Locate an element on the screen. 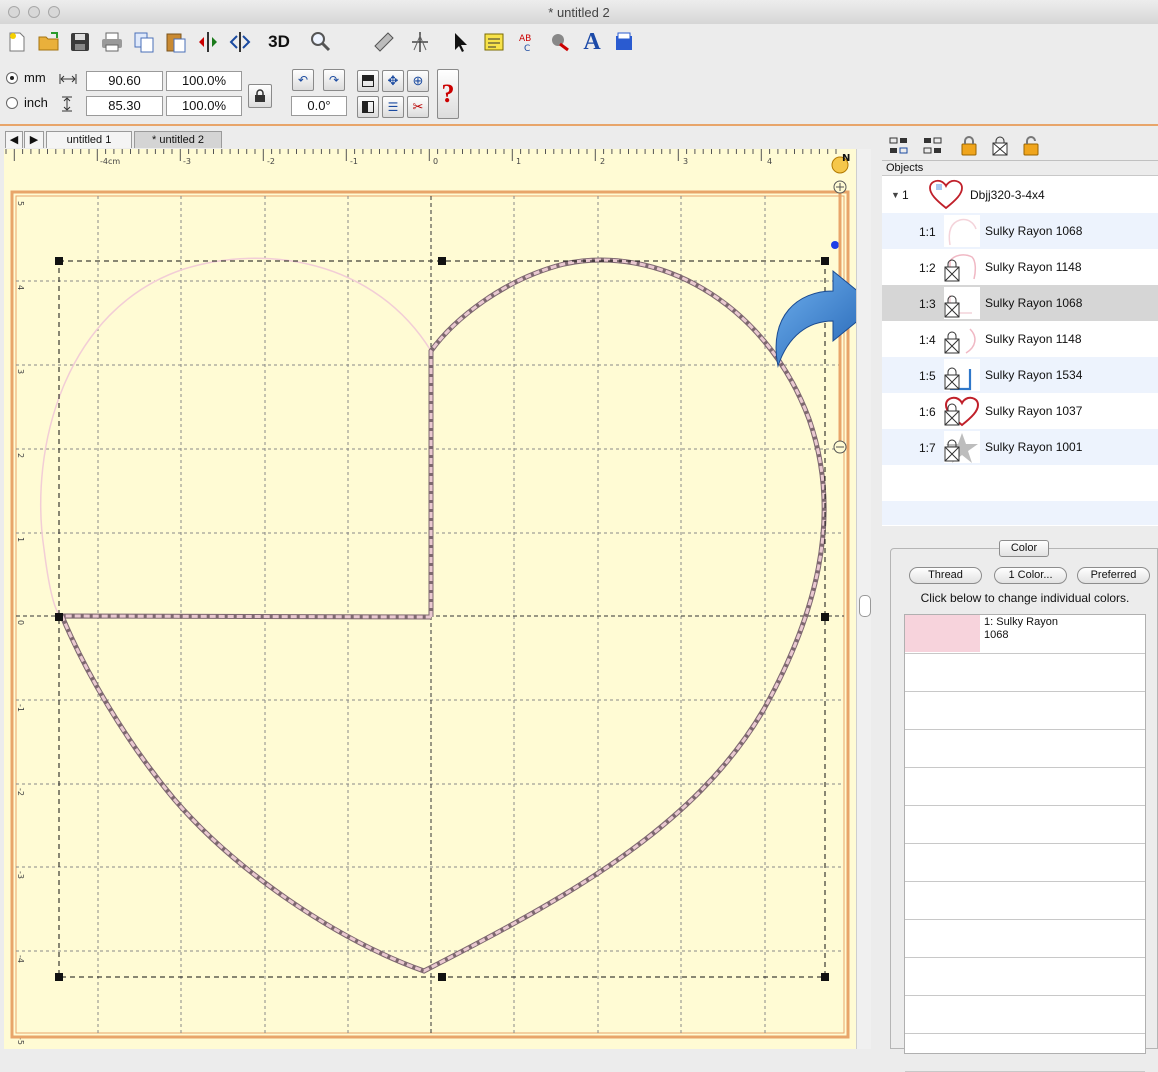 The height and width of the screenshot is (1072, 1158). center-both-button: ⊕ is located at coordinates (418, 81).